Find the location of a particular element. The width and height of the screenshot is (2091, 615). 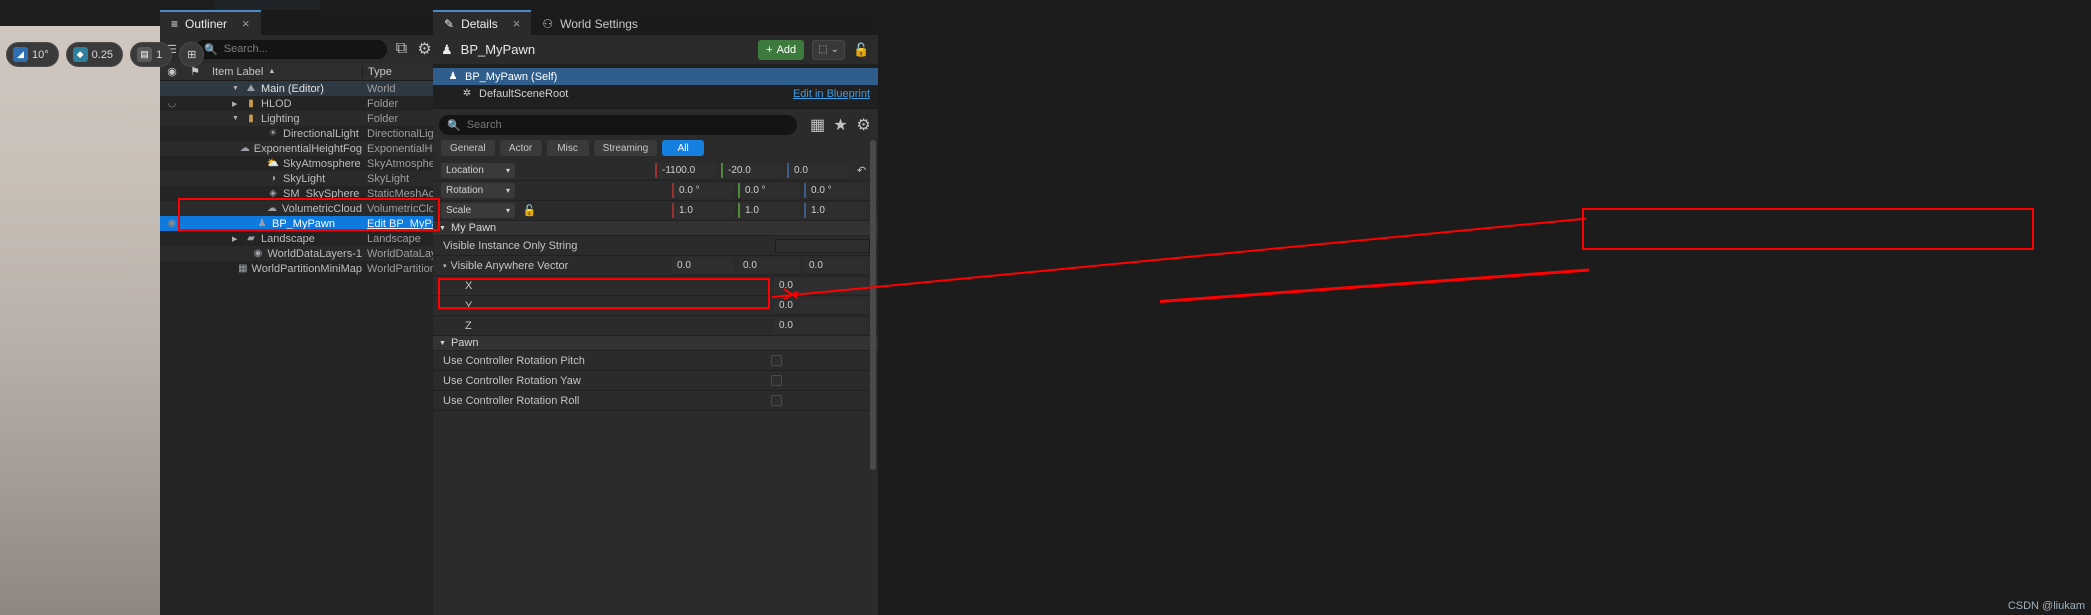

reset-transform-icon: ↶ is located at coordinates (861, 170).